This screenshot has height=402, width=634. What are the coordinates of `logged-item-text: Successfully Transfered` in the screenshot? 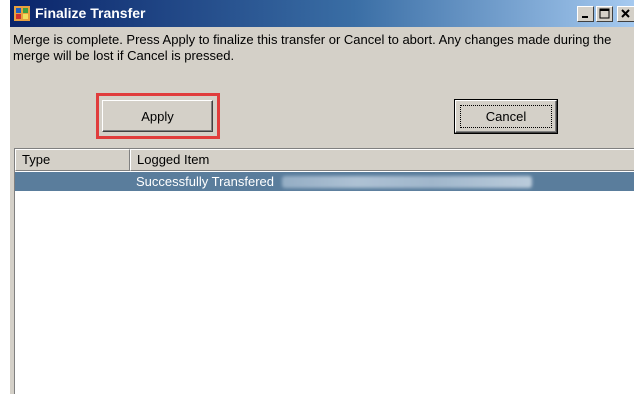 It's located at (205, 181).